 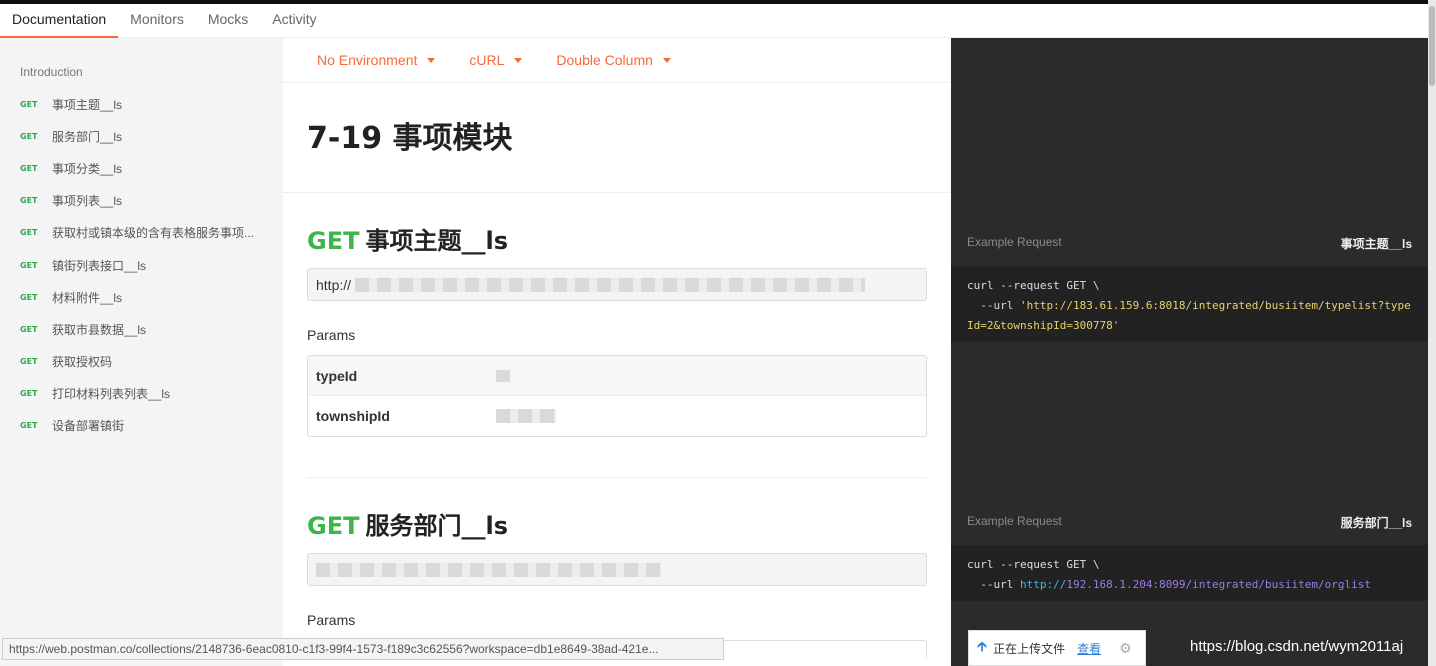 What do you see at coordinates (99, 265) in the screenshot?
I see `sidebar-item-label: 镇街列表接口__ls` at bounding box center [99, 265].